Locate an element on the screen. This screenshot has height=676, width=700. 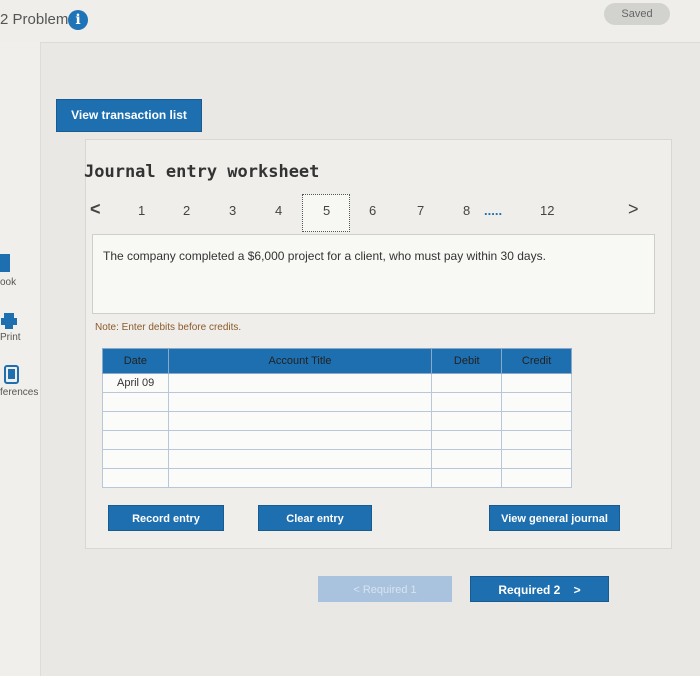
table-row: April 09 is located at coordinates (337, 383).